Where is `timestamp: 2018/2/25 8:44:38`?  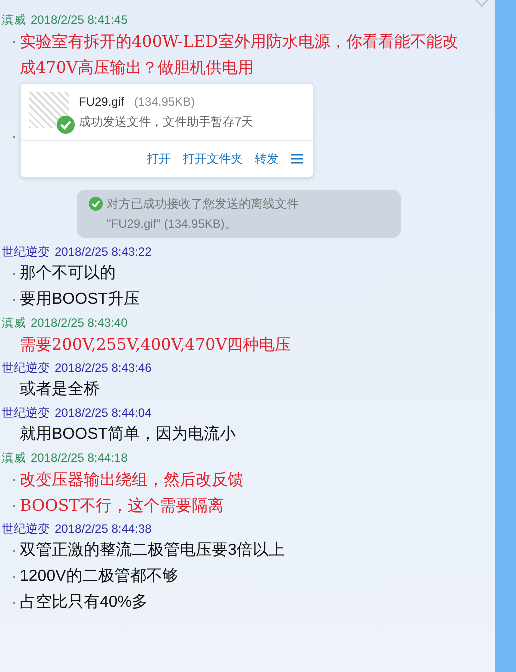
timestamp: 2018/2/25 8:44:38 is located at coordinates (103, 529).